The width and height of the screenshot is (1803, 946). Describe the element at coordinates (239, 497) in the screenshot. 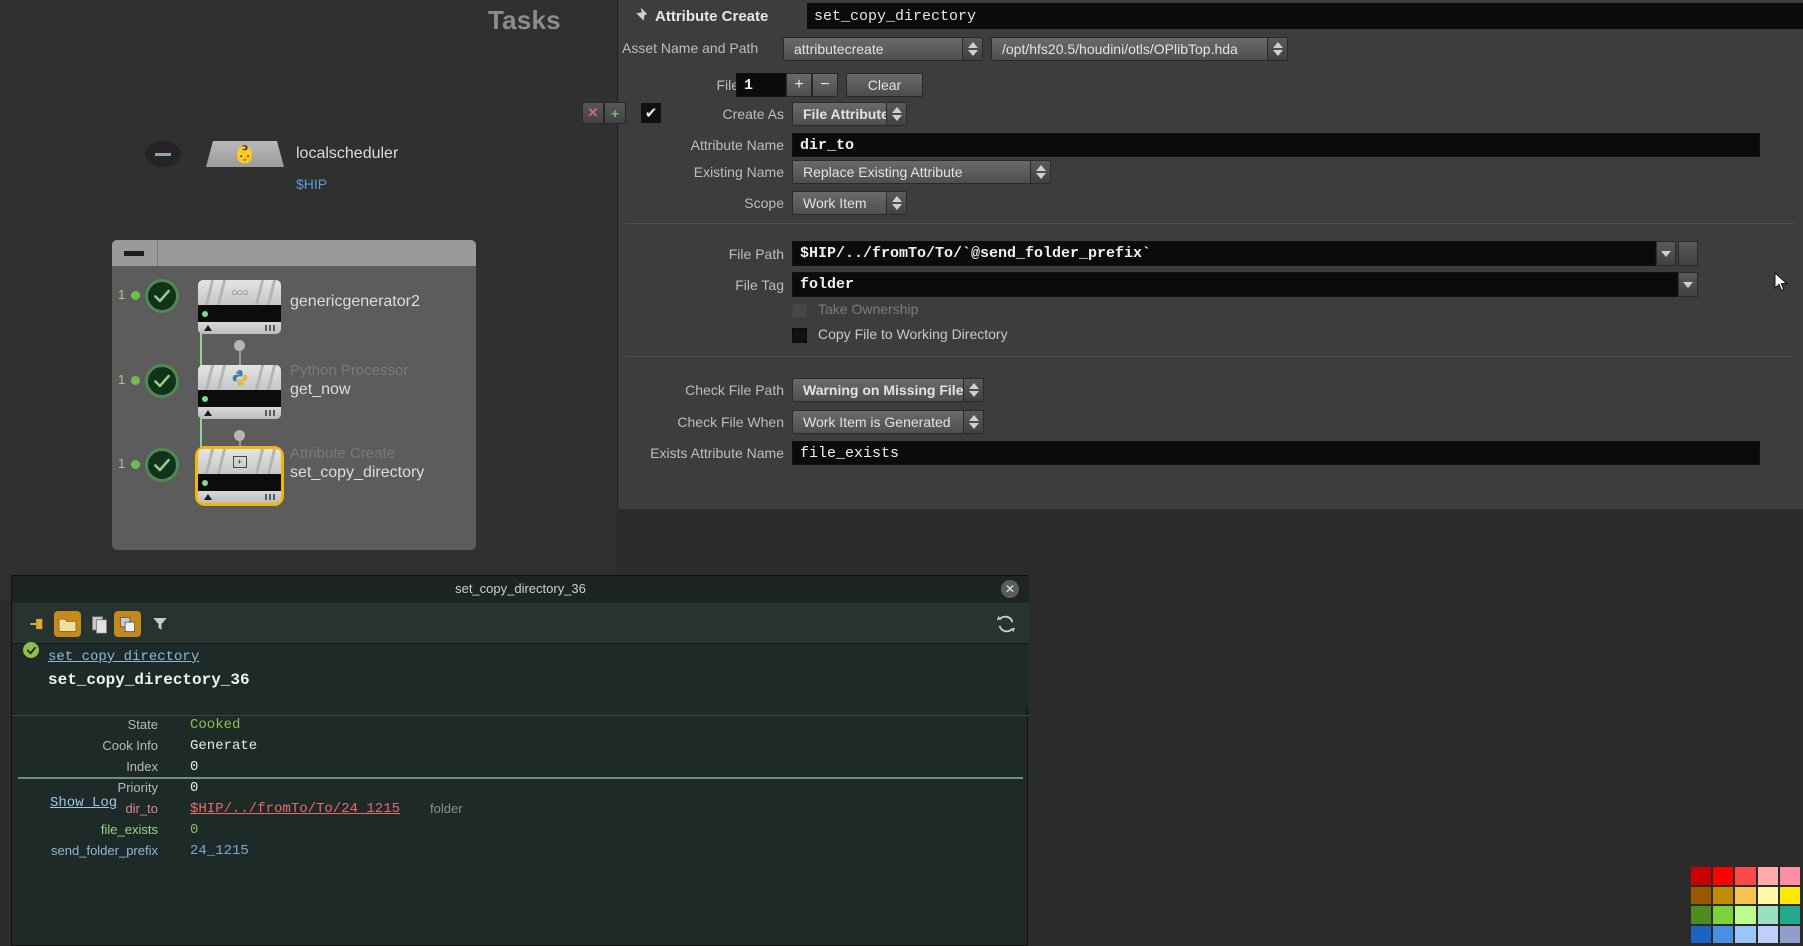

I see `node-bottom-bar` at that location.